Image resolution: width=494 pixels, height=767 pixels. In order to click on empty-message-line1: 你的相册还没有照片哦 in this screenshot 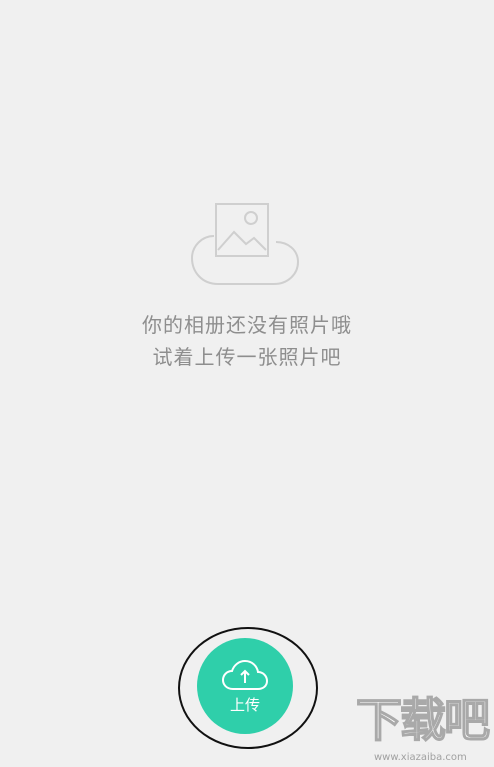, I will do `click(247, 325)`.